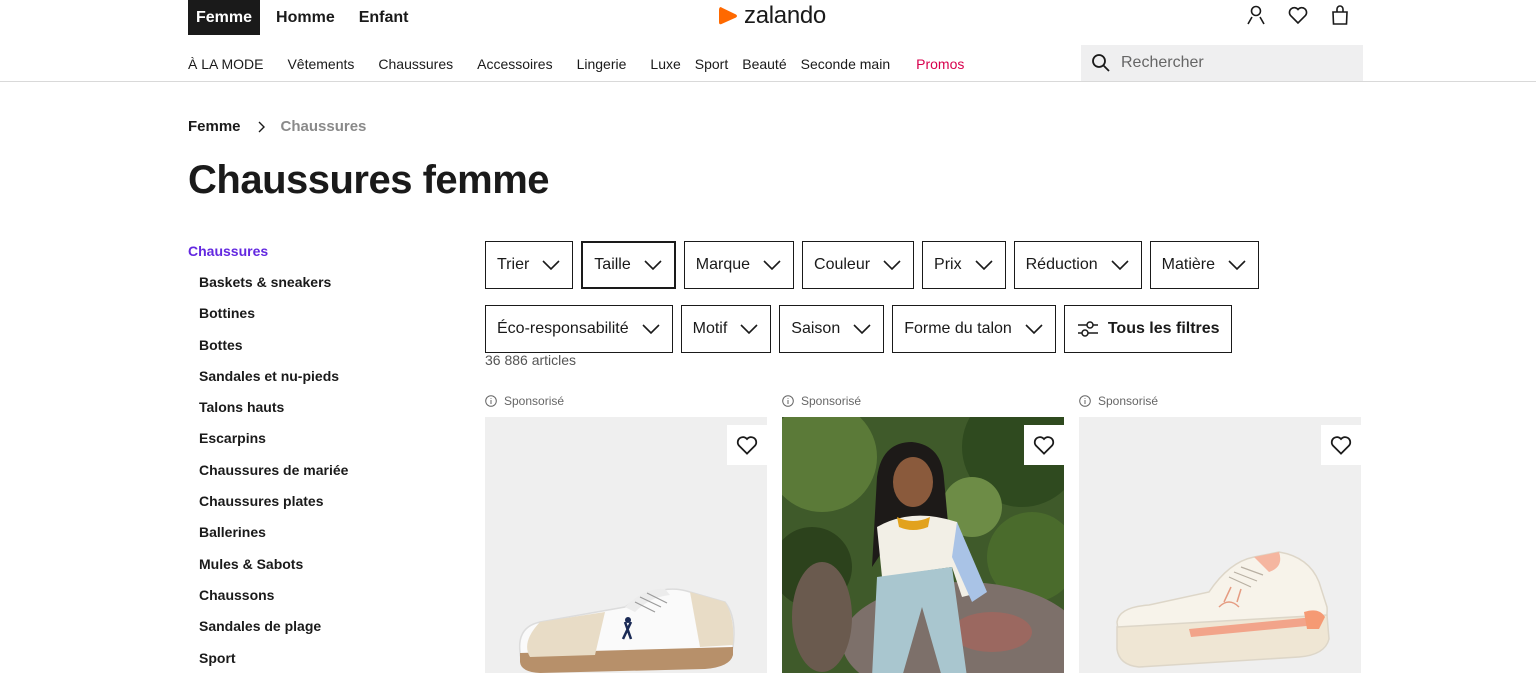  I want to click on gender-tab-femme: Femme, so click(224, 17).